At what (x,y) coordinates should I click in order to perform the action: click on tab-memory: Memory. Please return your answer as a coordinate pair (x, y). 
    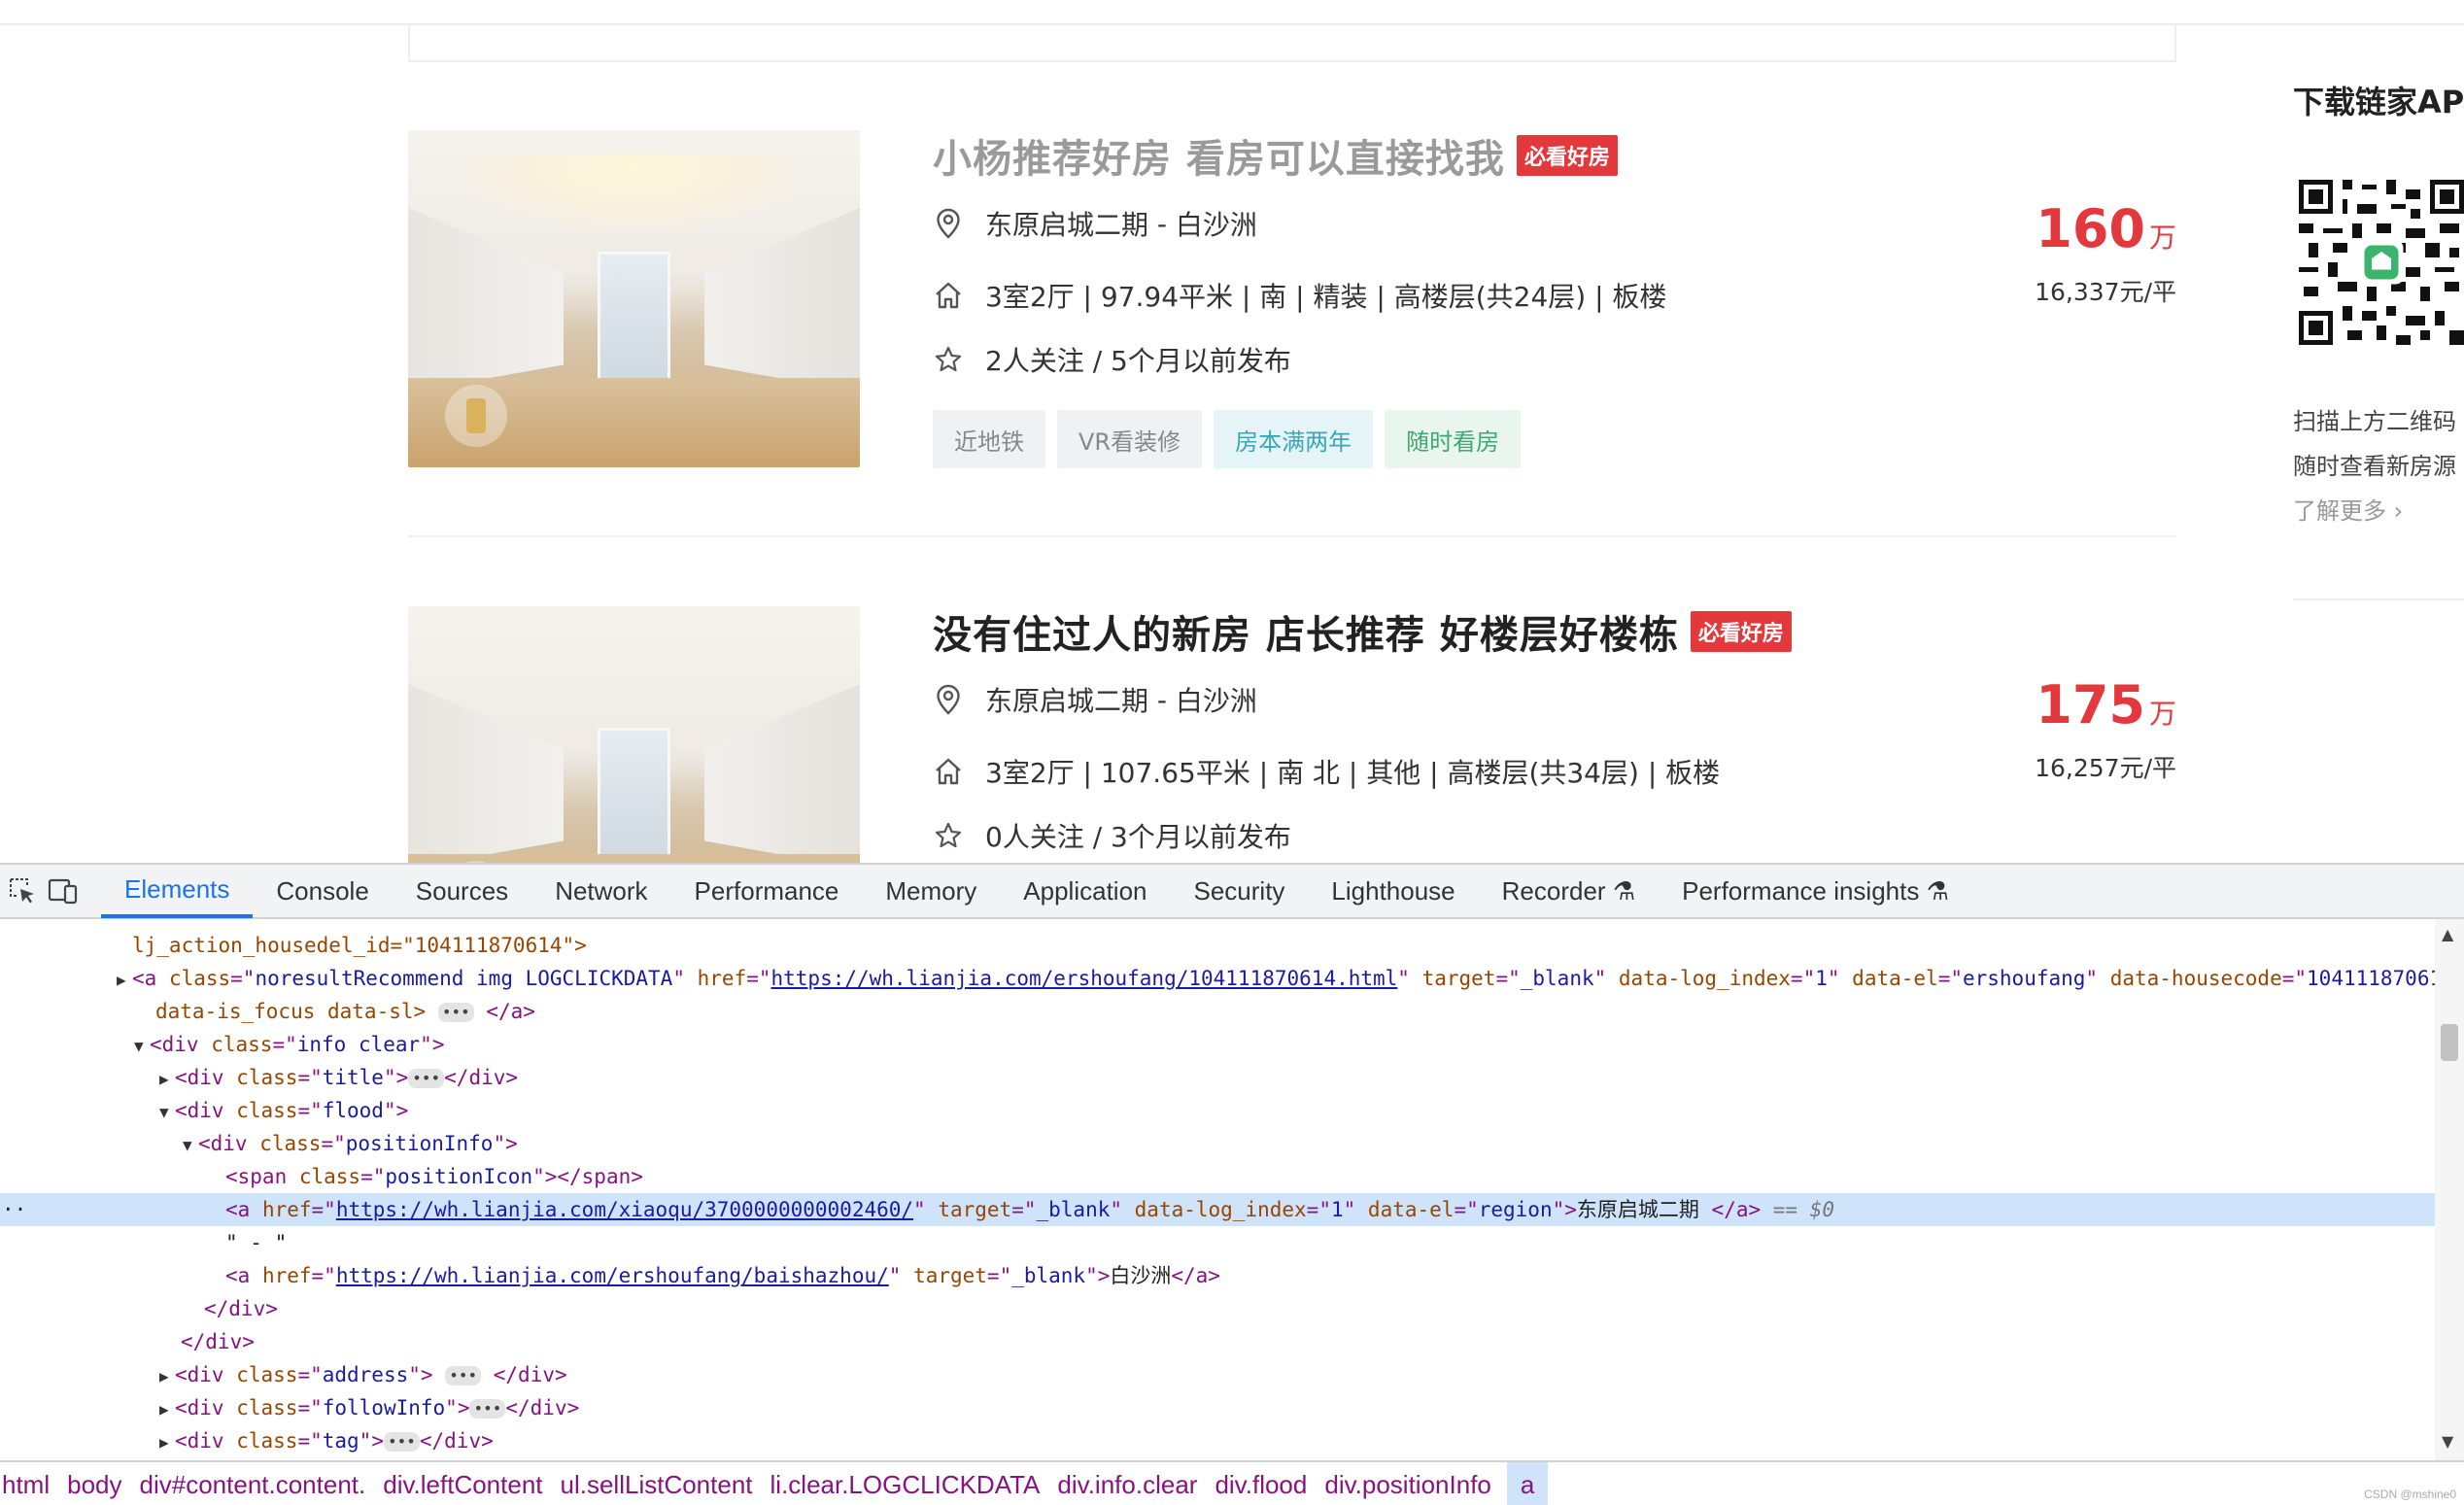
    Looking at the image, I should click on (931, 891).